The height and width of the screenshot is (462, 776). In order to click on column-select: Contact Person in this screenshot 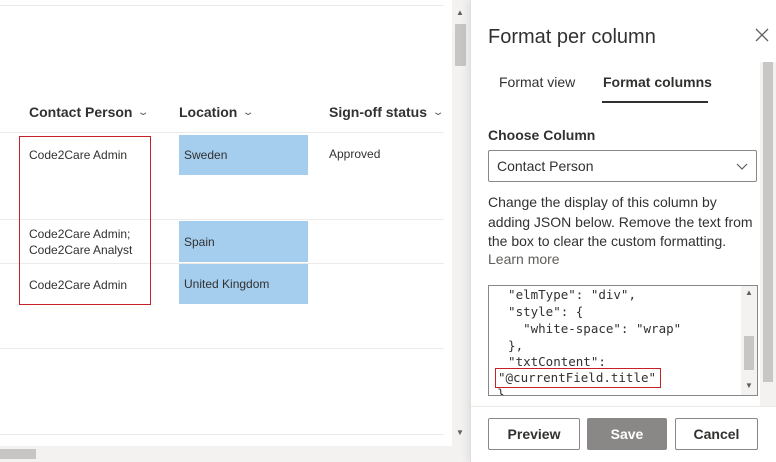, I will do `click(622, 166)`.